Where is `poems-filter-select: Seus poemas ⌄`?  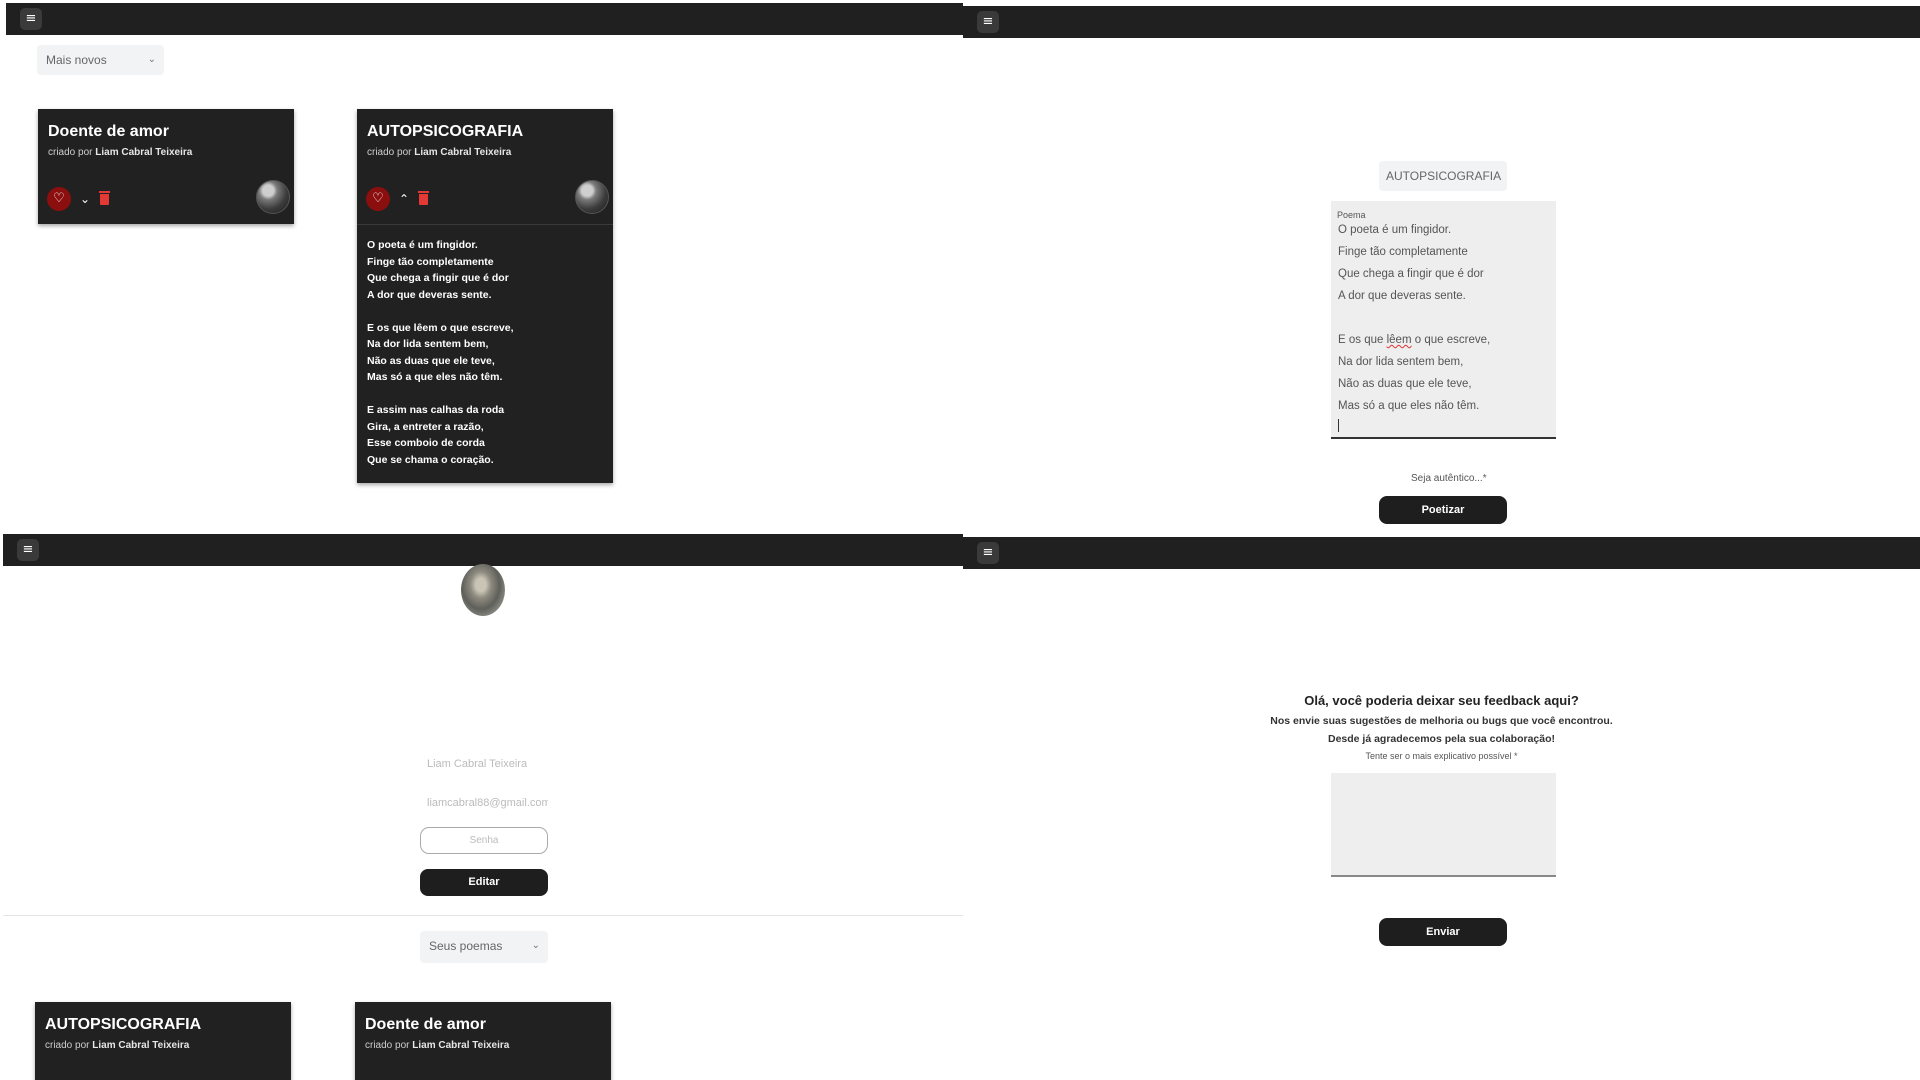 poems-filter-select: Seus poemas ⌄ is located at coordinates (484, 947).